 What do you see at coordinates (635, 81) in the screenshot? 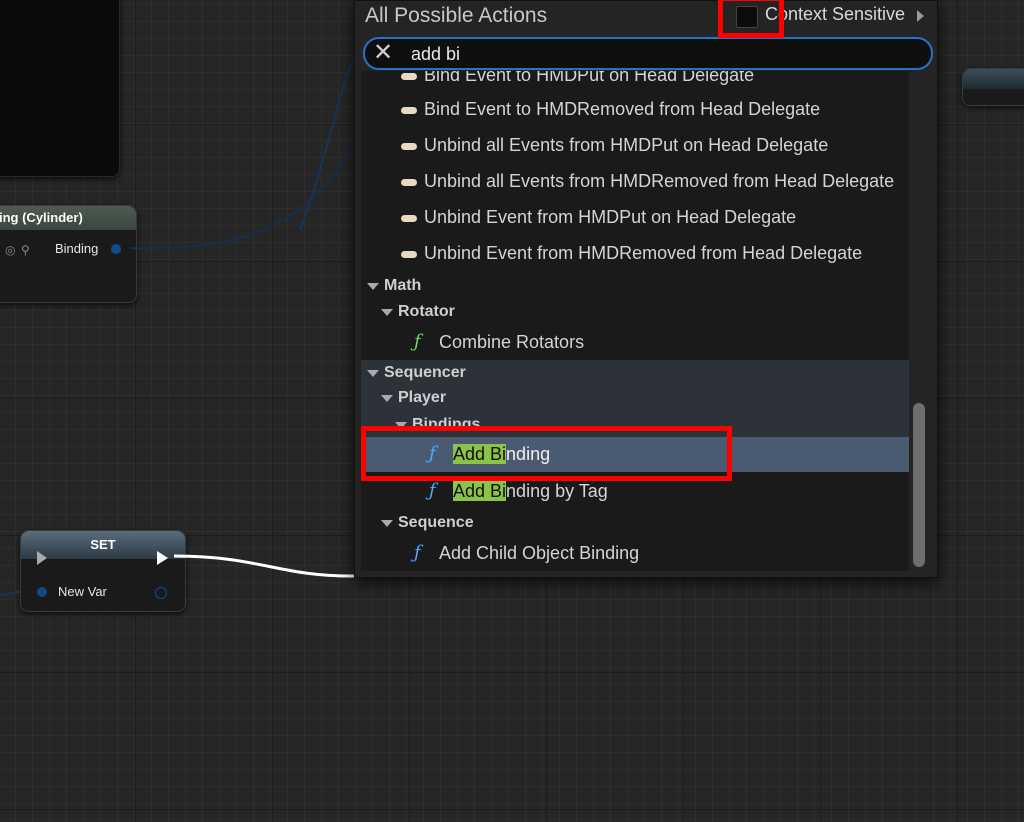
I see `list-item: Bind Event to HMDPut on Head Delegate` at bounding box center [635, 81].